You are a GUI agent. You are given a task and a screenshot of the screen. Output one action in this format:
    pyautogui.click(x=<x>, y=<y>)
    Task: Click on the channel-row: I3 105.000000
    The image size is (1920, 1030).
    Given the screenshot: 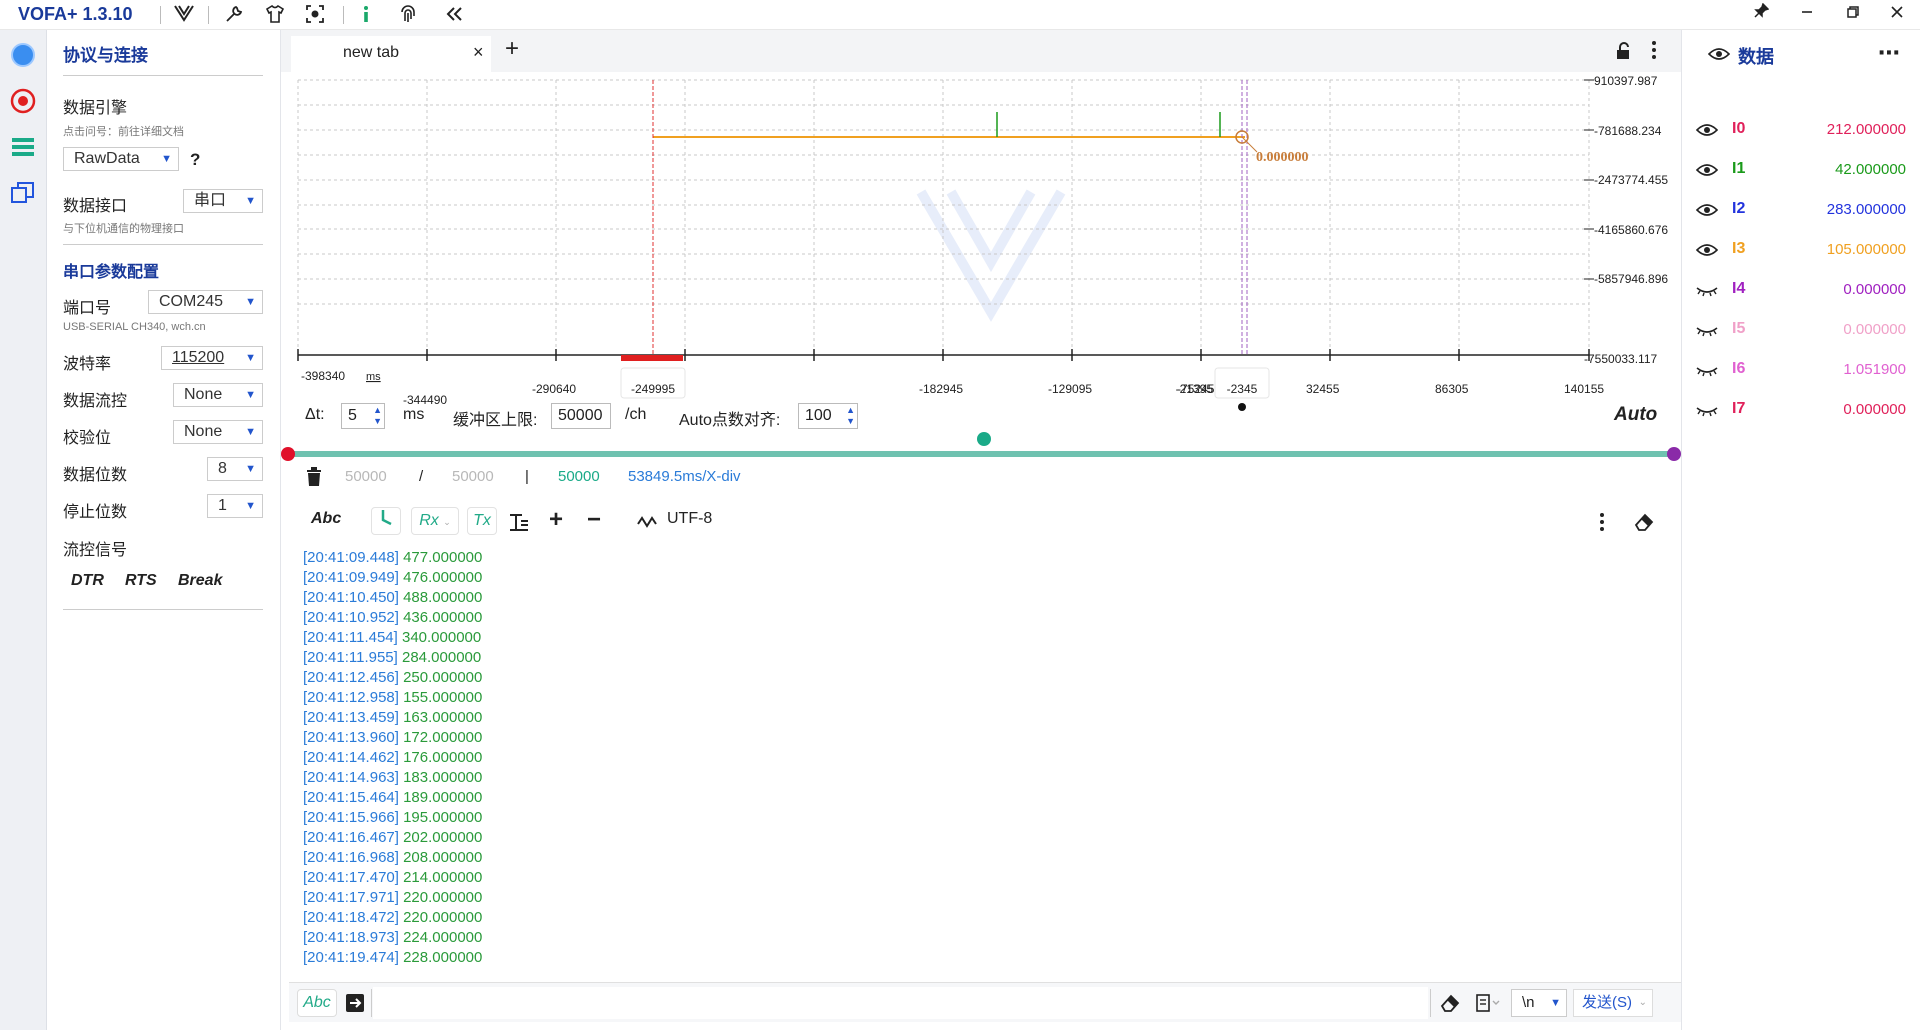 What is the action you would take?
    pyautogui.click(x=1800, y=252)
    